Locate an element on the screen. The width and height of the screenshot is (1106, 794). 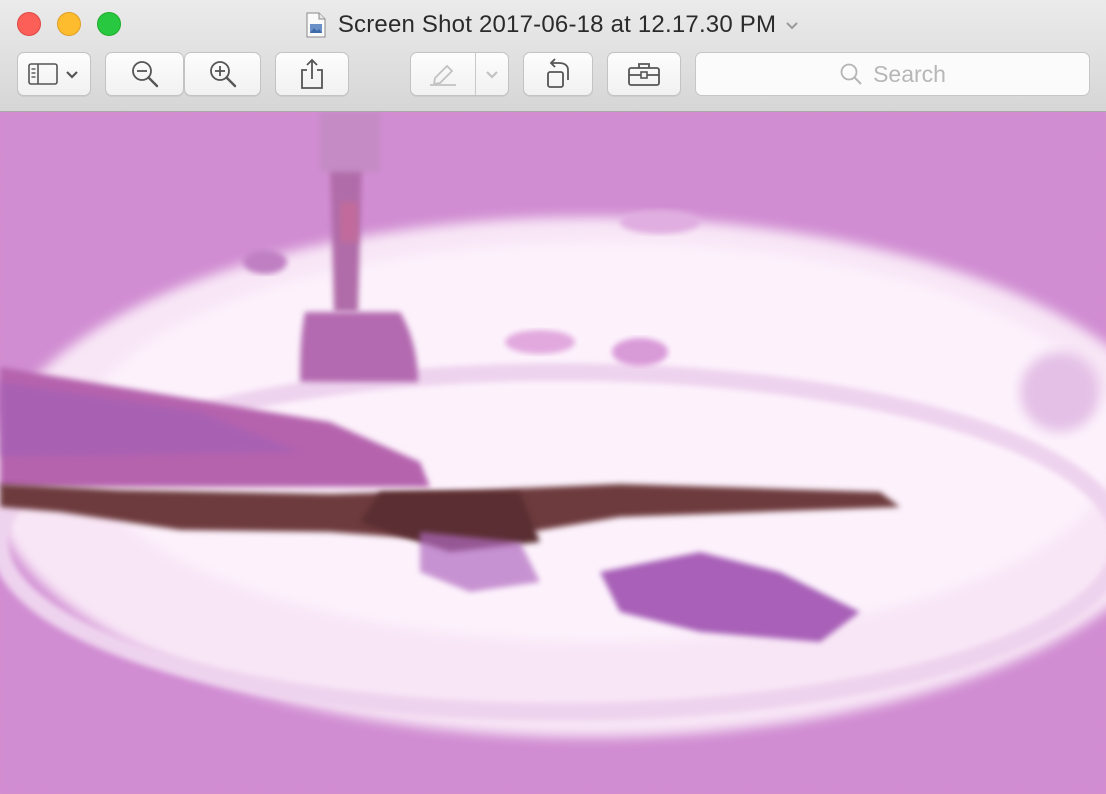
search-placeholder: Search is located at coordinates (909, 73).